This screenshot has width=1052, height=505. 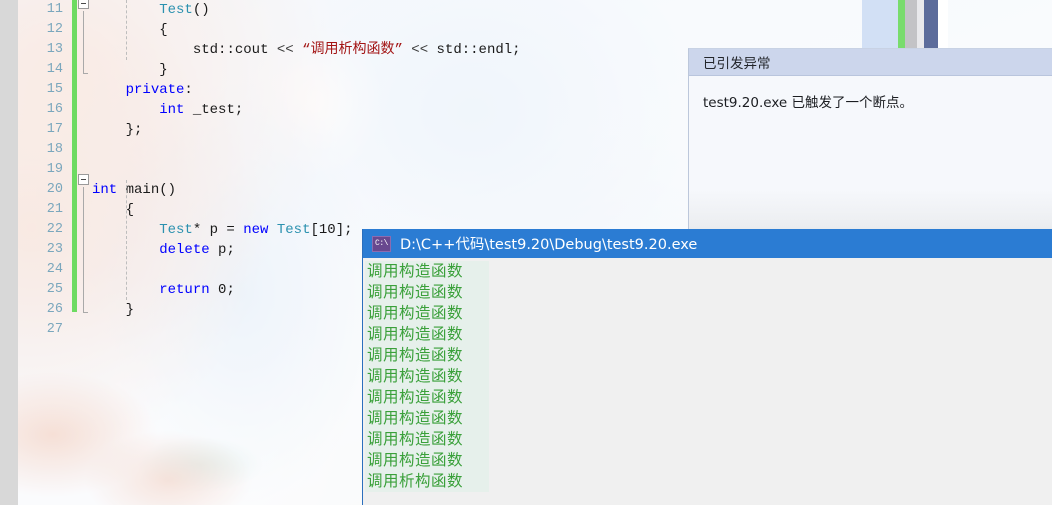 I want to click on console-icon: C:\, so click(x=381, y=243).